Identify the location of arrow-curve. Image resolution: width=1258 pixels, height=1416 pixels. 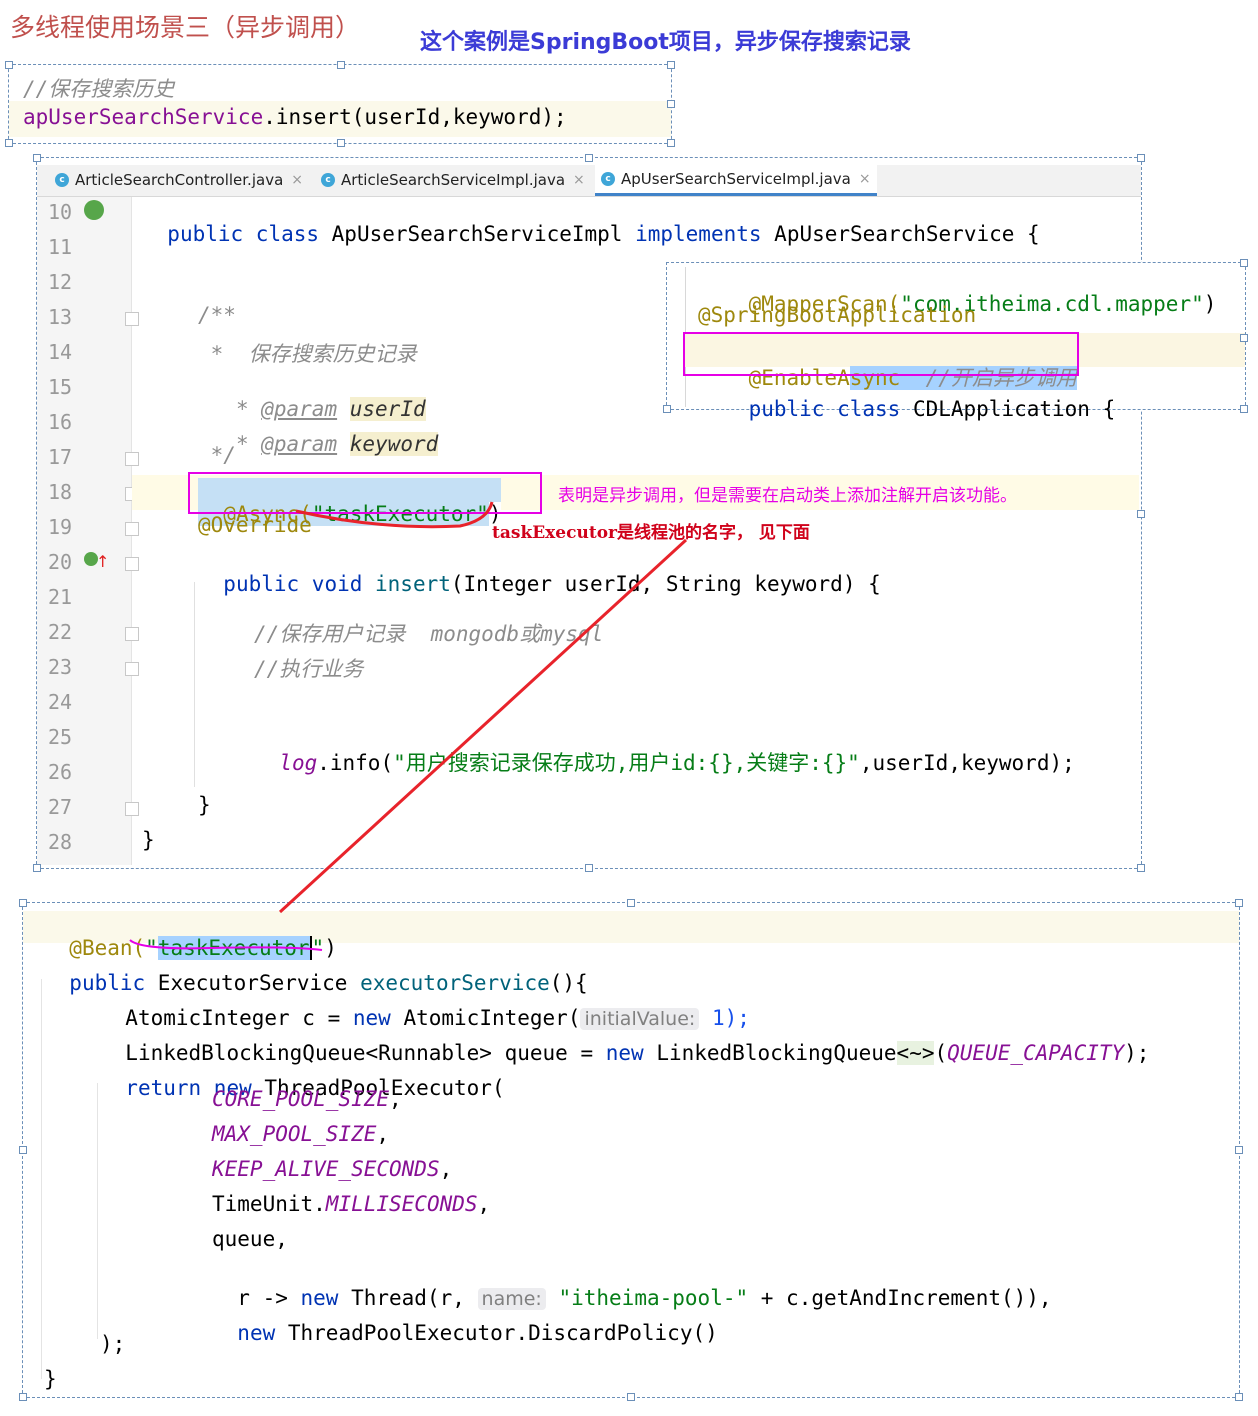
(394, 515).